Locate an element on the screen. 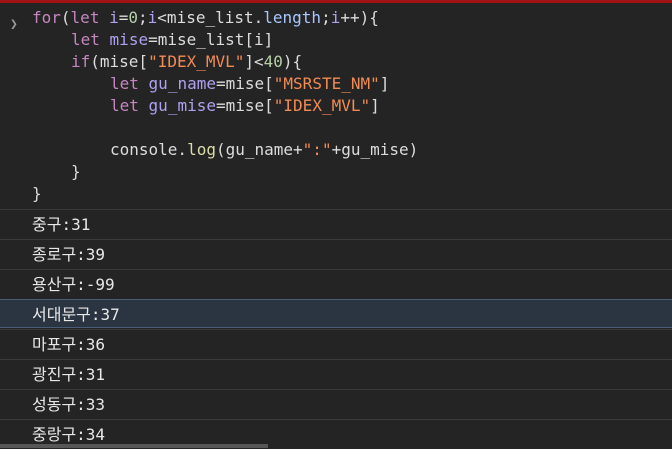 The width and height of the screenshot is (672, 449). code-token: +gu_mise) is located at coordinates (375, 149).